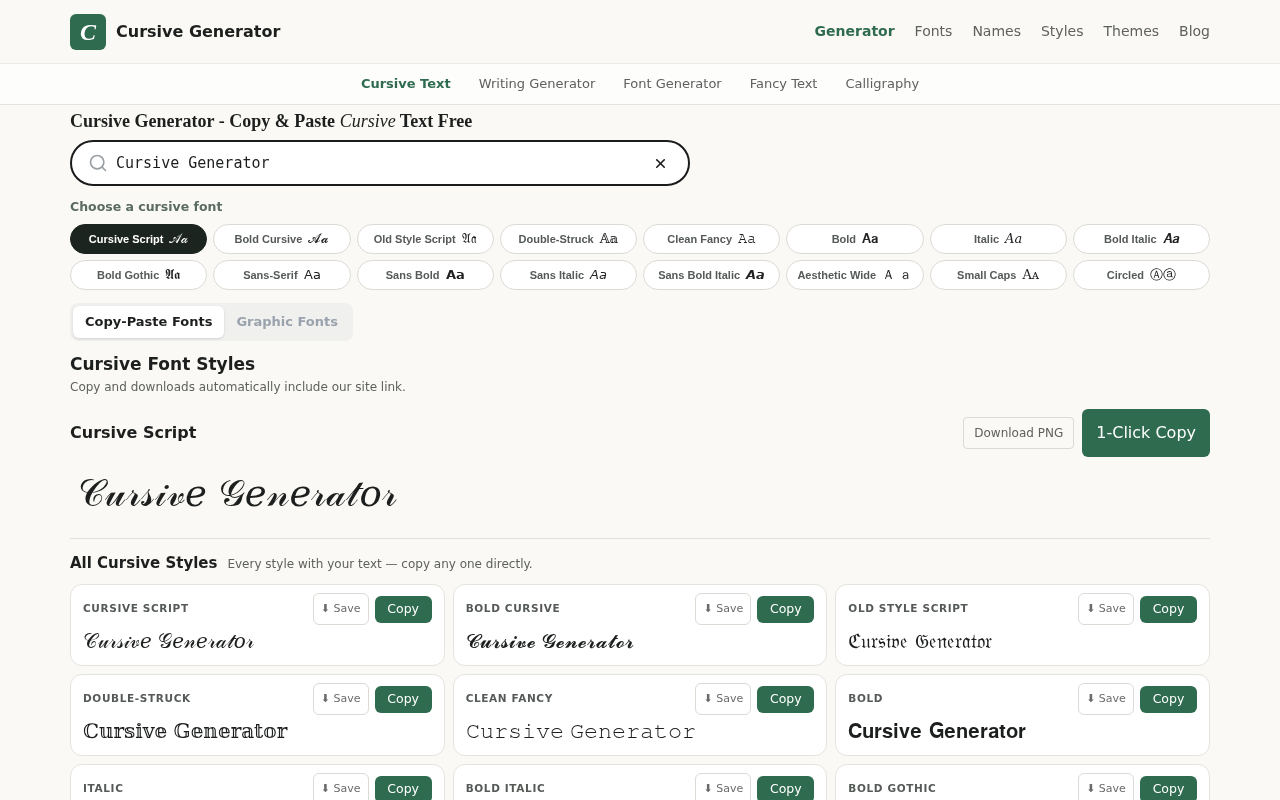 The image size is (1280, 800). What do you see at coordinates (146, 207) in the screenshot?
I see `font-picker-label: Choose a cursive font` at bounding box center [146, 207].